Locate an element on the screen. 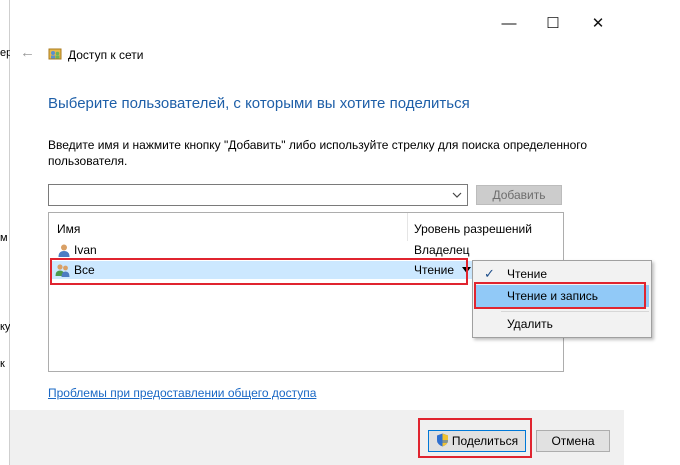  close-icon: ✕ is located at coordinates (598, 23).